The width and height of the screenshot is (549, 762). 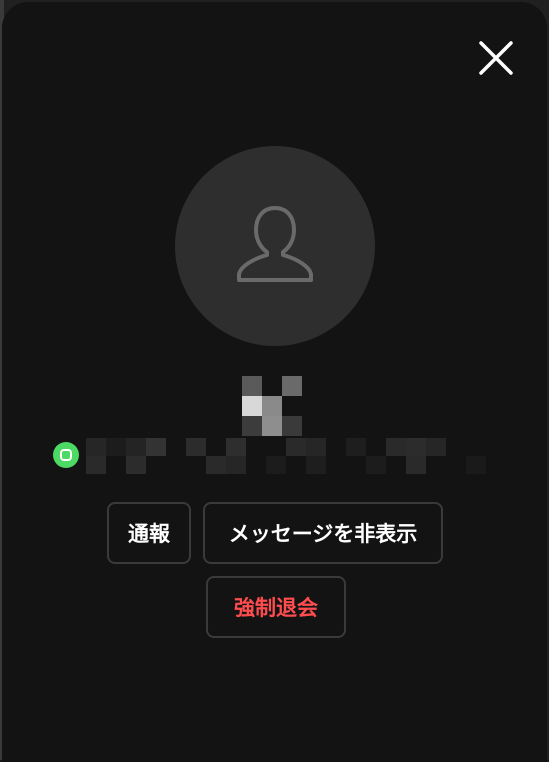 What do you see at coordinates (286, 457) in the screenshot?
I see `user-handle-redacted` at bounding box center [286, 457].